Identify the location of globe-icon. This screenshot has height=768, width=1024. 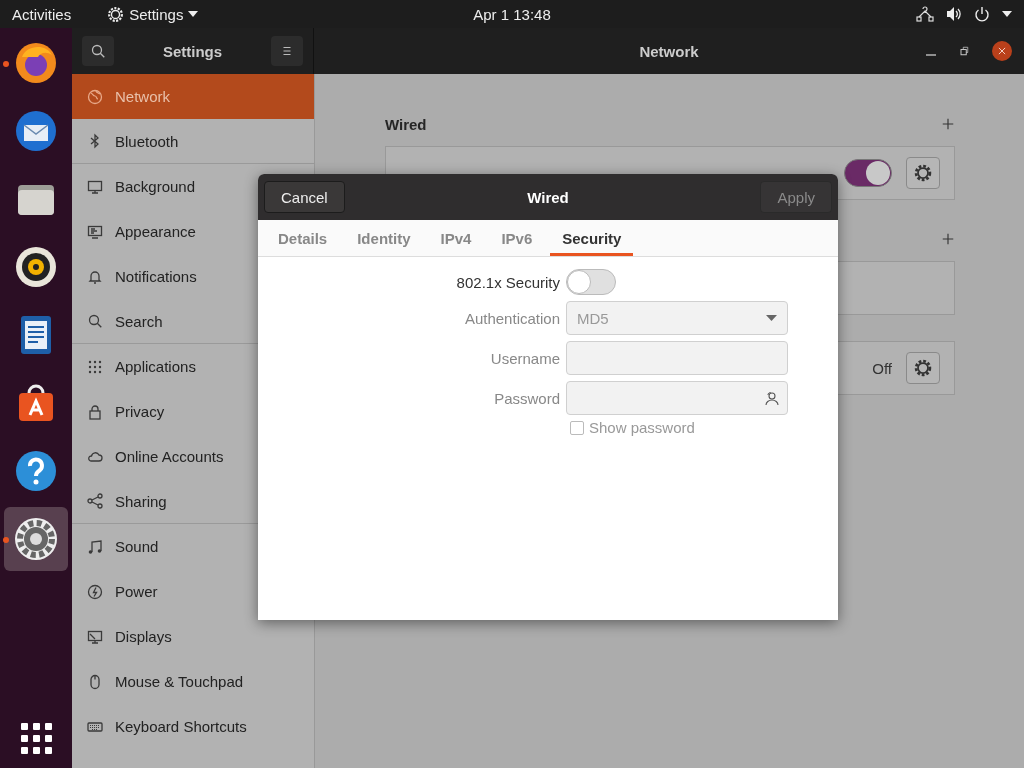
(95, 96).